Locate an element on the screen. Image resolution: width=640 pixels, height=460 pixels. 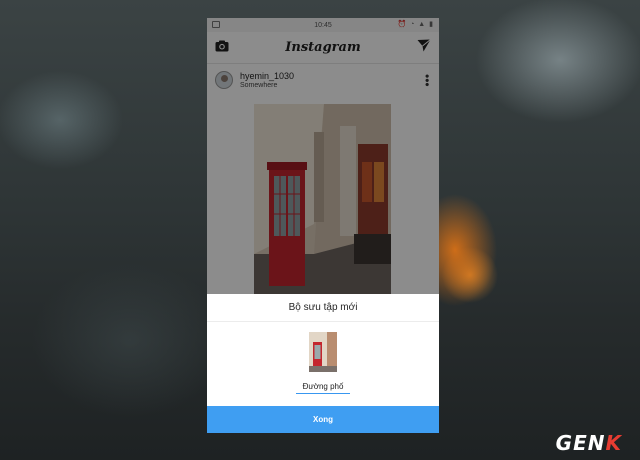
sheet-title: Bộ sưu tập mới is located at coordinates (323, 308).